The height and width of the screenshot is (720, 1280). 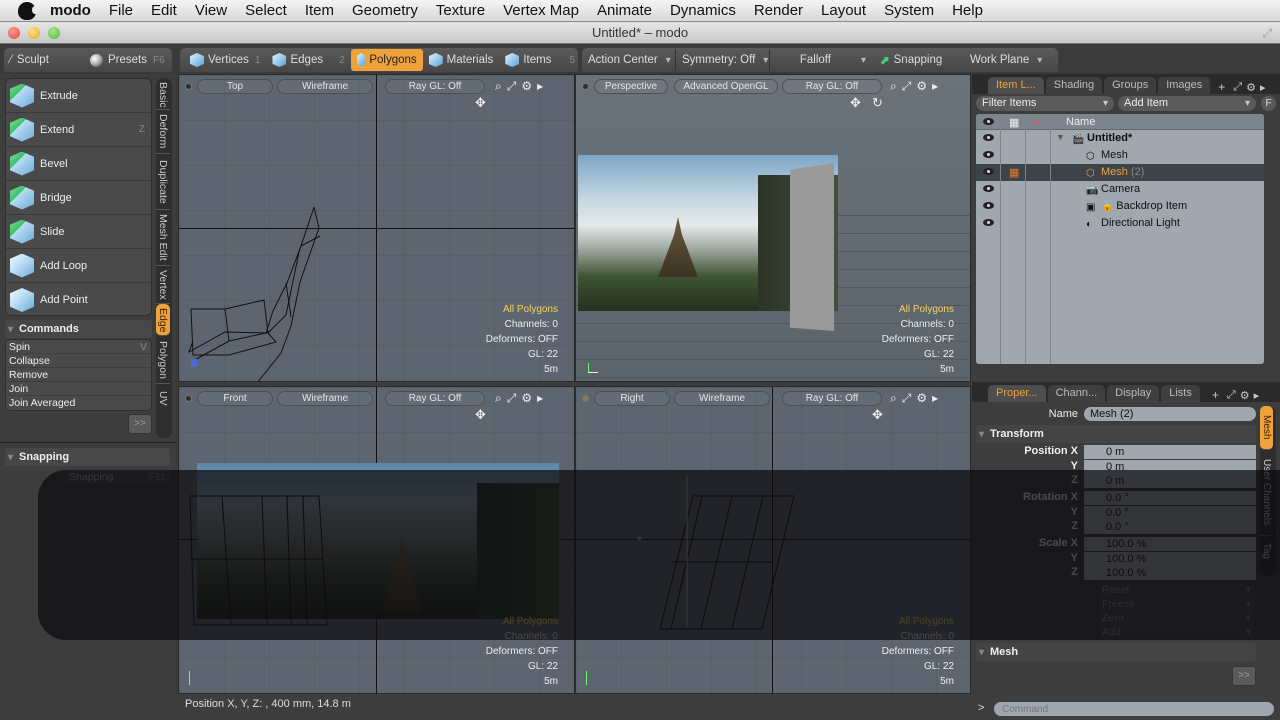 I want to click on menu-help: Help, so click(x=967, y=10).